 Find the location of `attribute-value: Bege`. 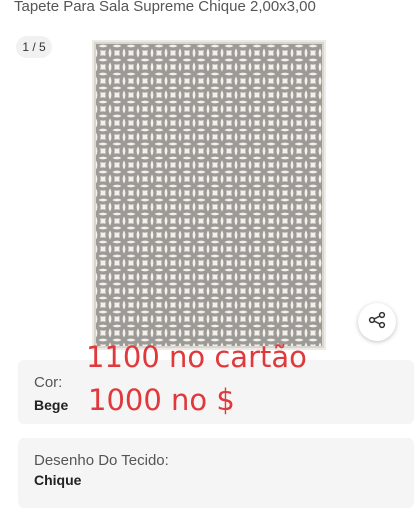

attribute-value: Bege is located at coordinates (51, 405).